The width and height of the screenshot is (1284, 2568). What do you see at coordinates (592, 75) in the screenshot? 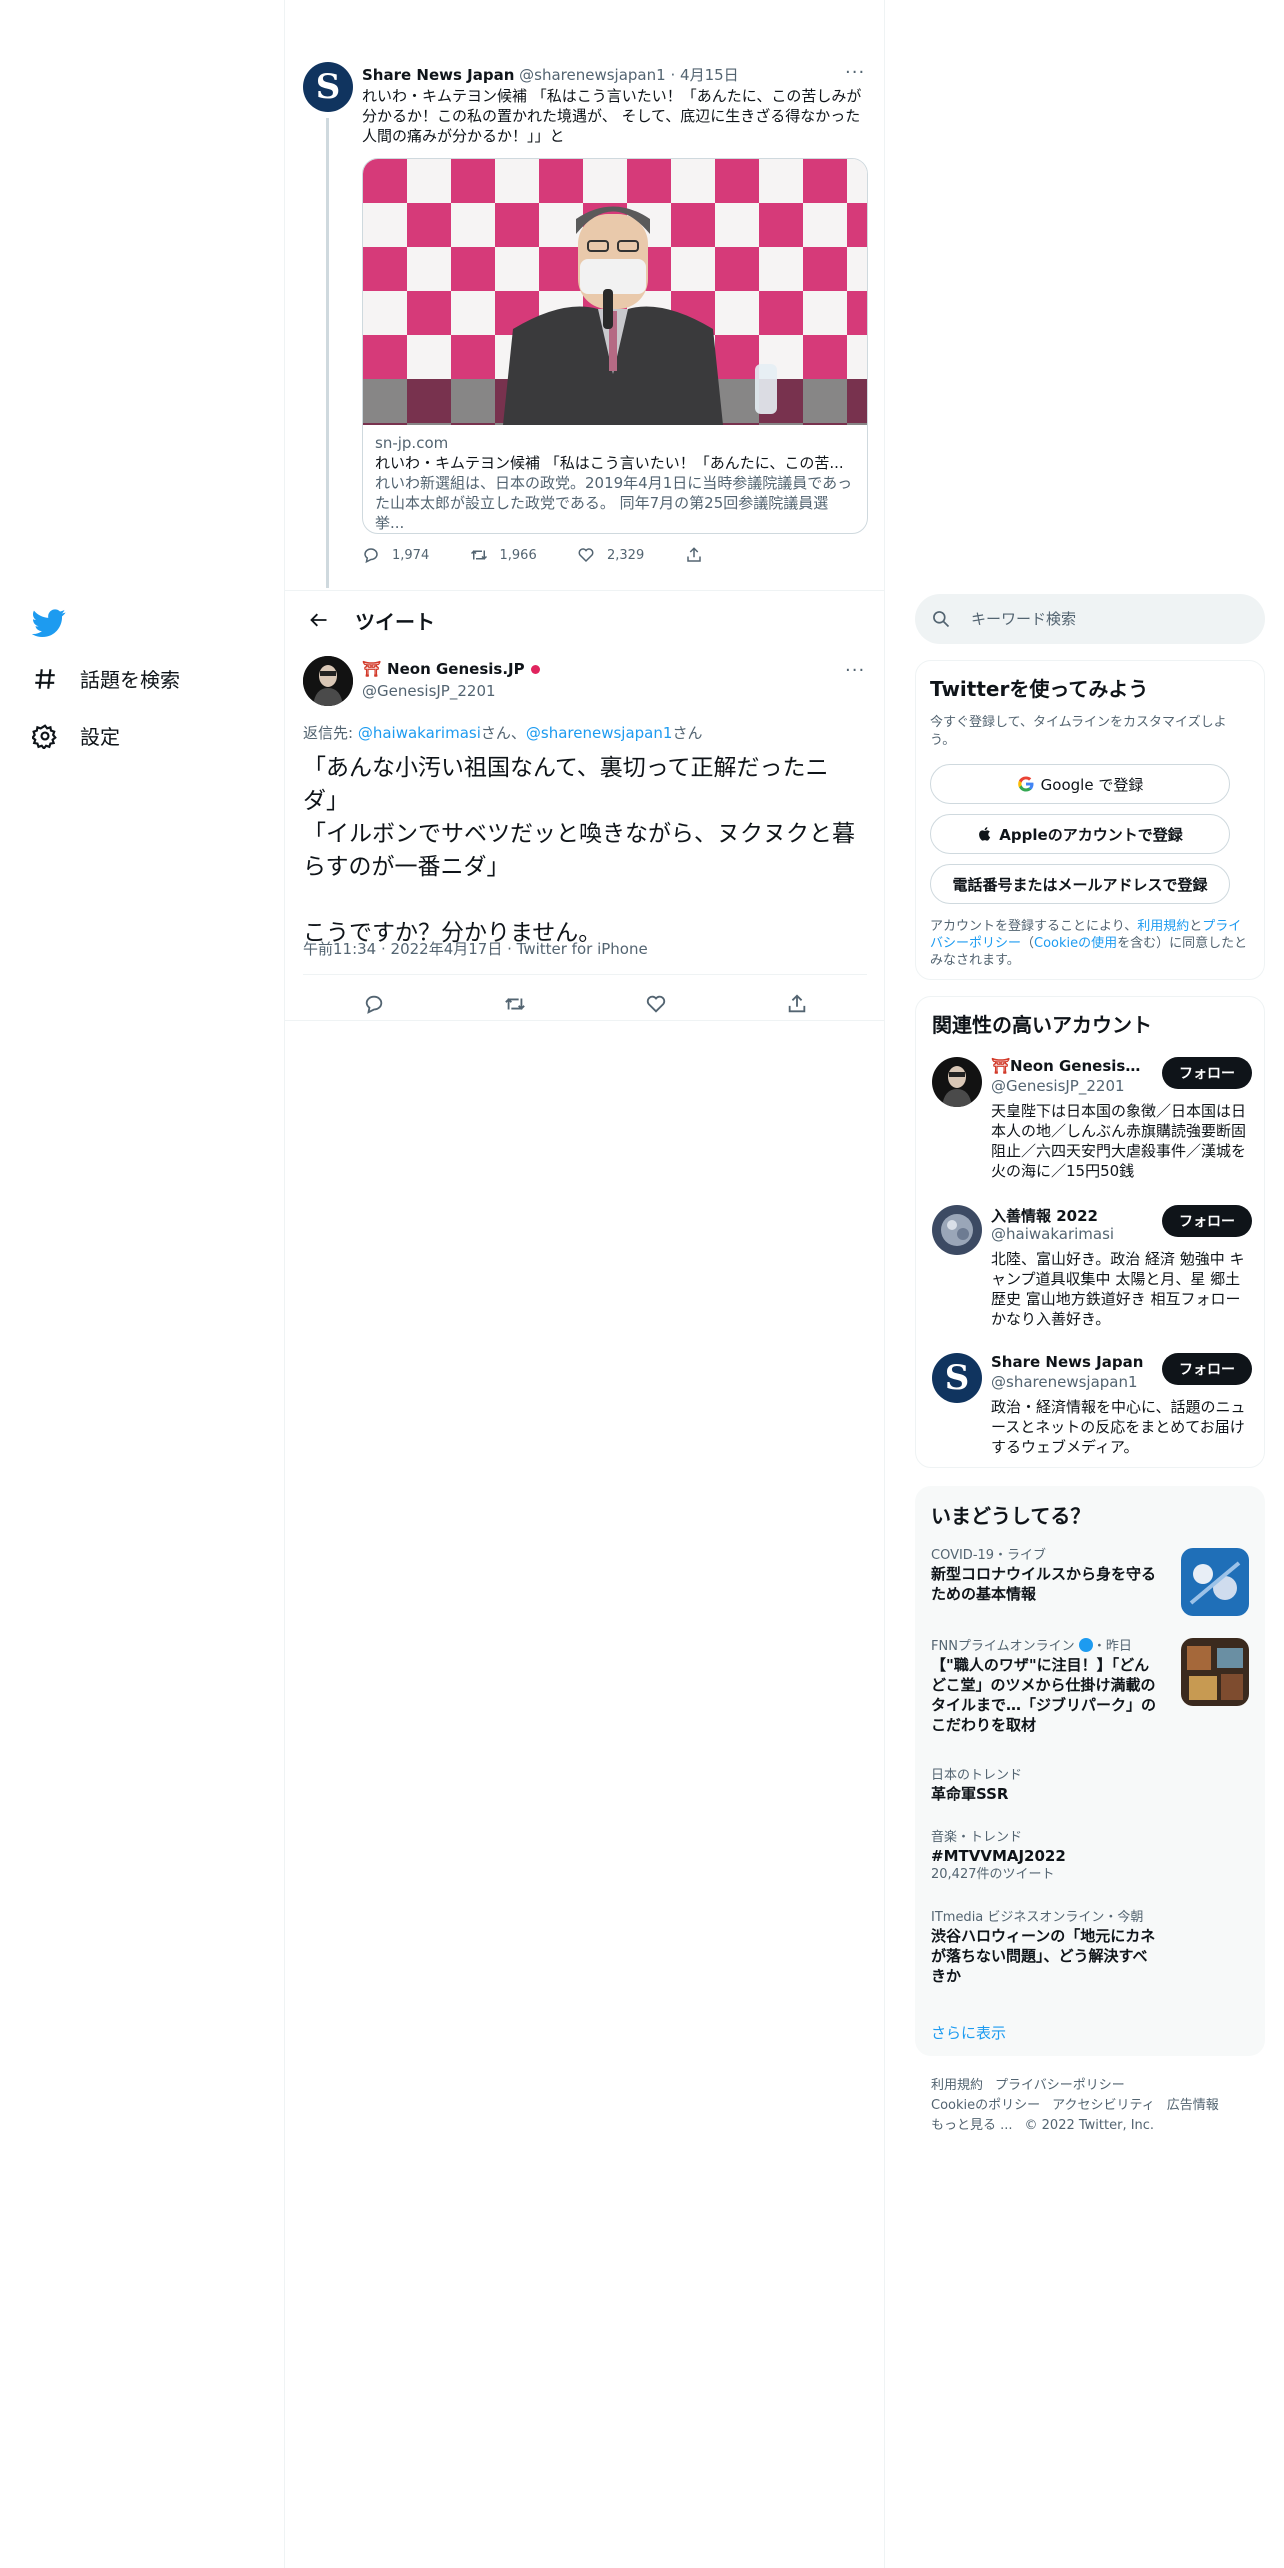
I see `author-handle: @sharenewsjapan1` at bounding box center [592, 75].